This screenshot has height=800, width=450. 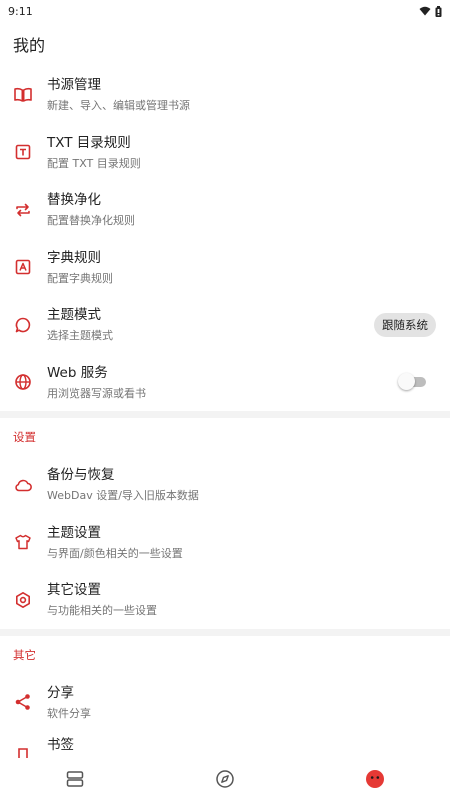 I want to click on status-icons, so click(x=430, y=11).